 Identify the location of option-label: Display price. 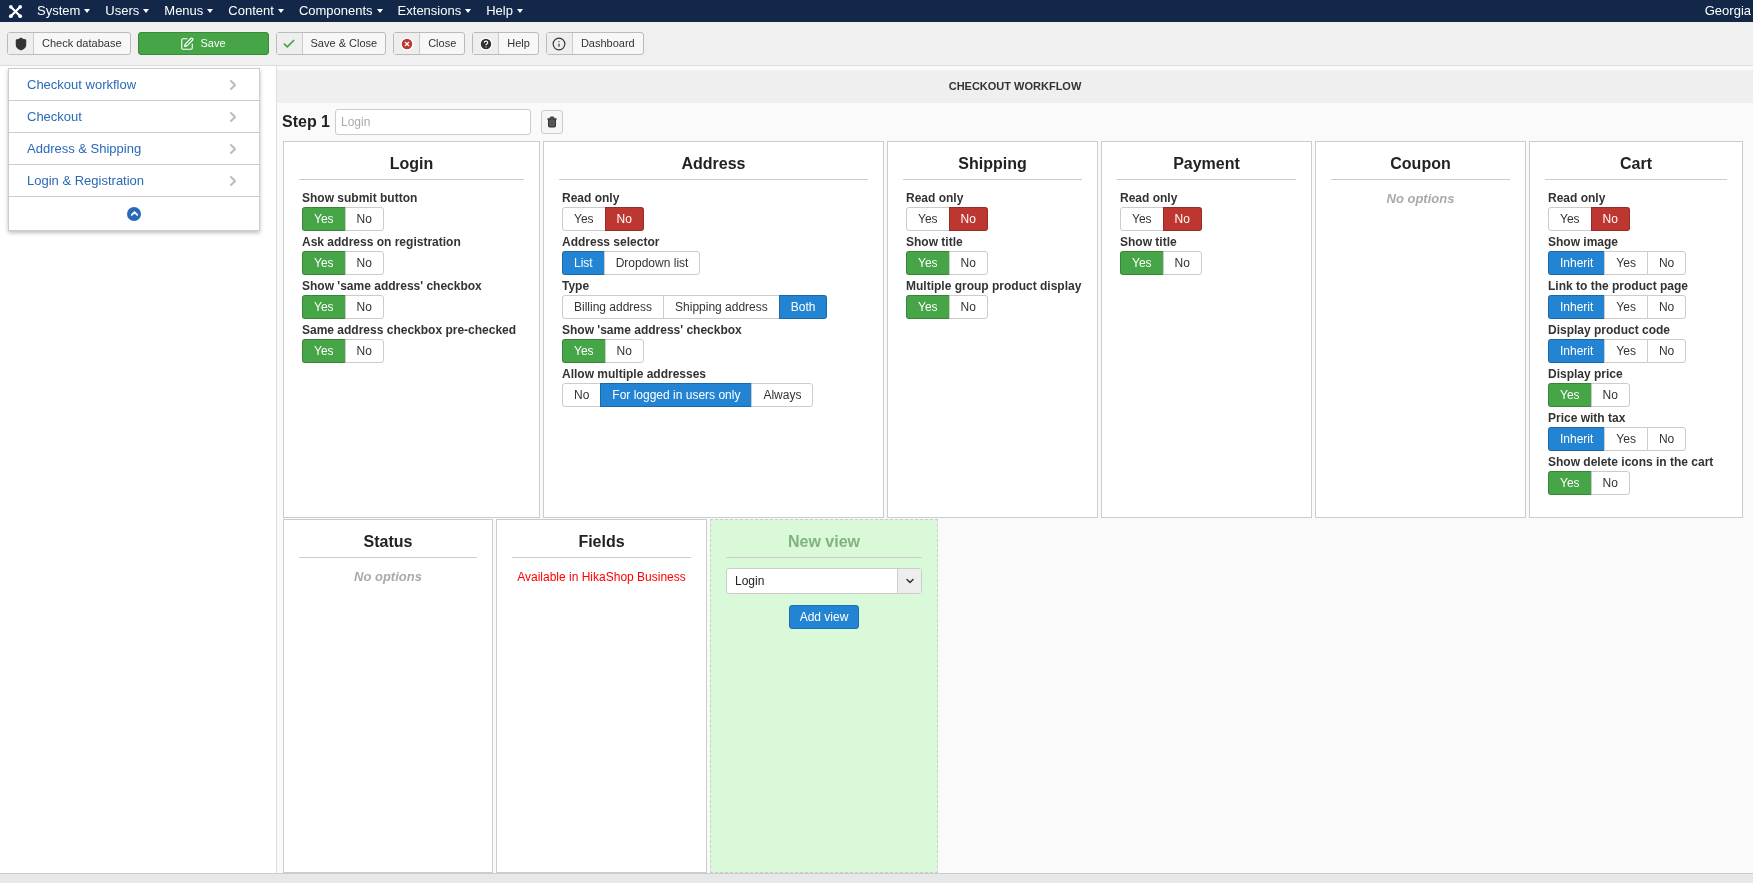
(1585, 374).